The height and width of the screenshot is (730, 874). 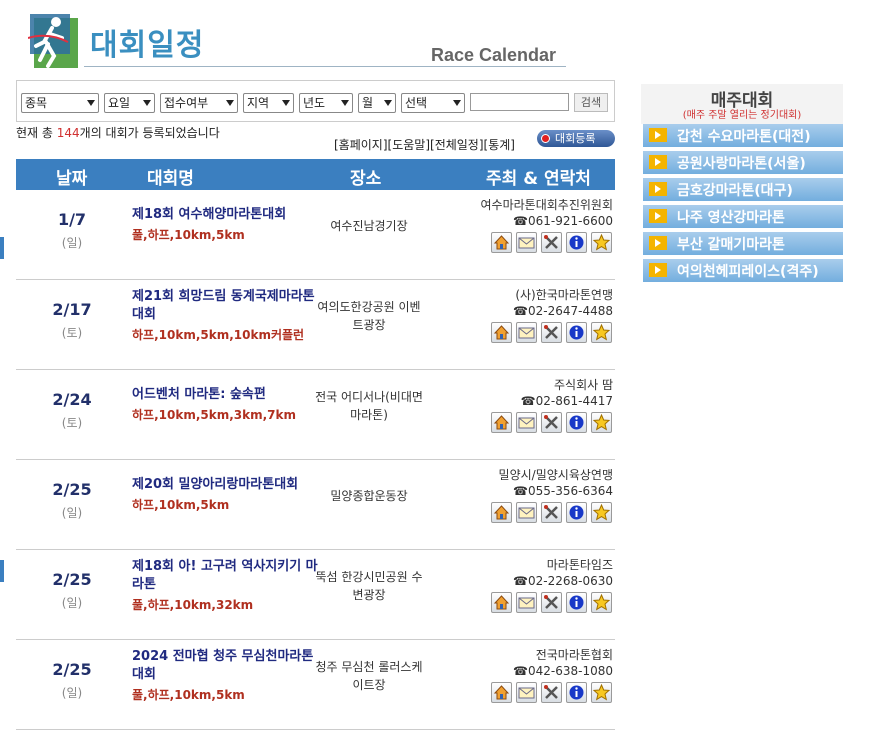 I want to click on col-name: 대회명, so click(x=170, y=179).